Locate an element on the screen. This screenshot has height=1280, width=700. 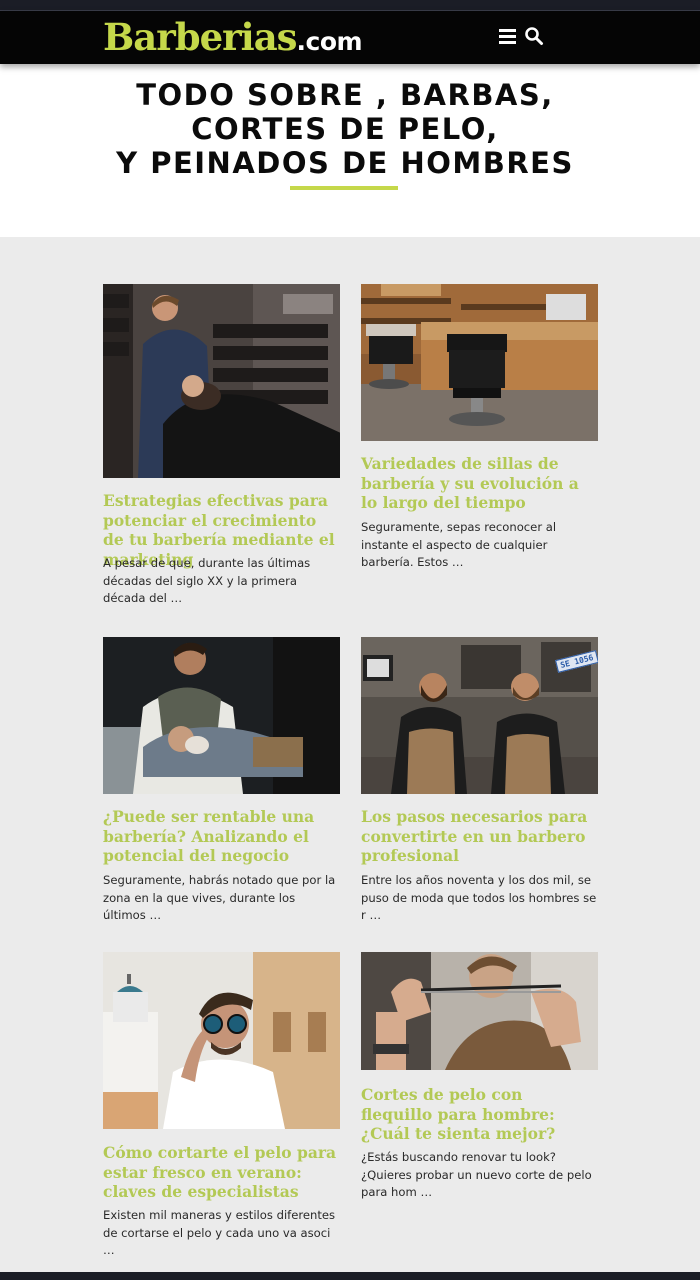
site-header: Barberias.com is located at coordinates (350, 37).